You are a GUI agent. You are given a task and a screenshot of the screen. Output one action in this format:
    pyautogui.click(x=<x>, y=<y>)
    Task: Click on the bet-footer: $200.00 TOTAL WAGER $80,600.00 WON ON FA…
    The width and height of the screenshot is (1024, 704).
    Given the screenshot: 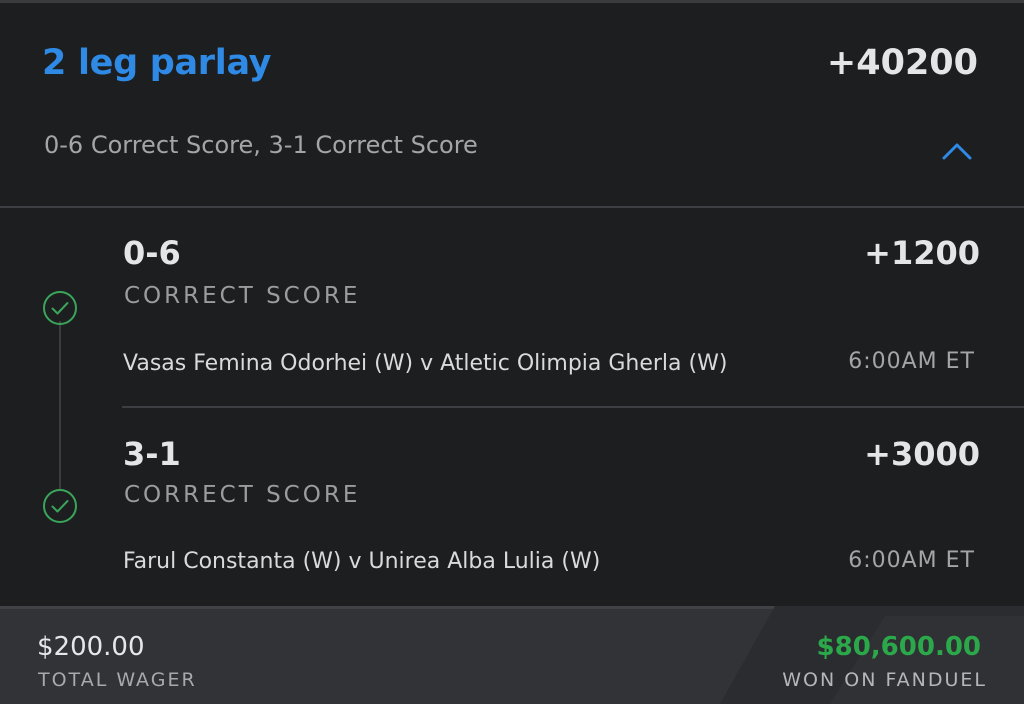 What is the action you would take?
    pyautogui.click(x=512, y=655)
    